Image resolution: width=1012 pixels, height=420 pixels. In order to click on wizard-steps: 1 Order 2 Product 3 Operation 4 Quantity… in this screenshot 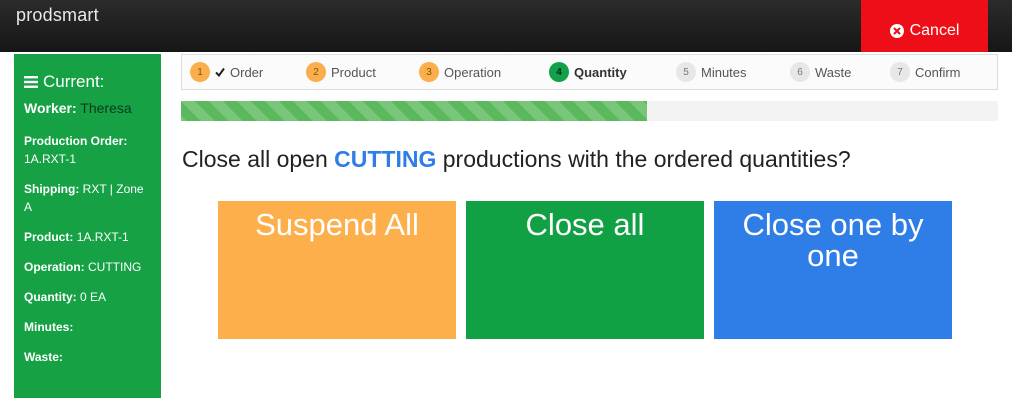, I will do `click(589, 72)`.